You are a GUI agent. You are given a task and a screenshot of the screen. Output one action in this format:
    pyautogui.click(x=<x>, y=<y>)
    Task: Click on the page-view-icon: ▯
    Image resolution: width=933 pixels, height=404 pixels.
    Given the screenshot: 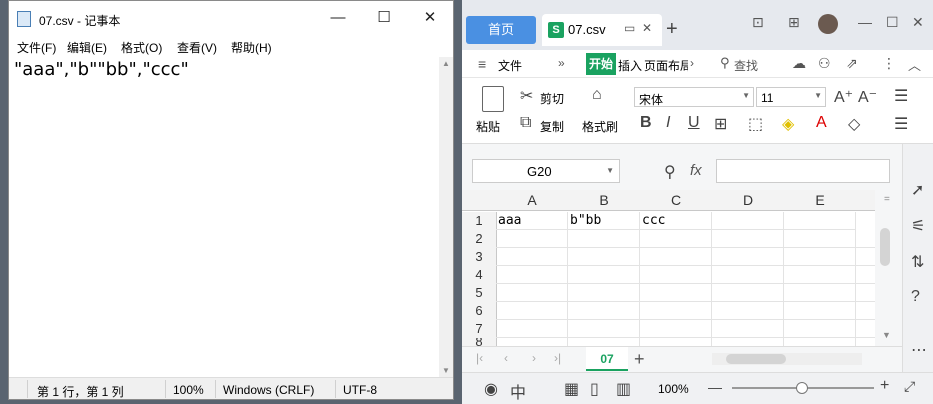 What is the action you would take?
    pyautogui.click(x=594, y=389)
    